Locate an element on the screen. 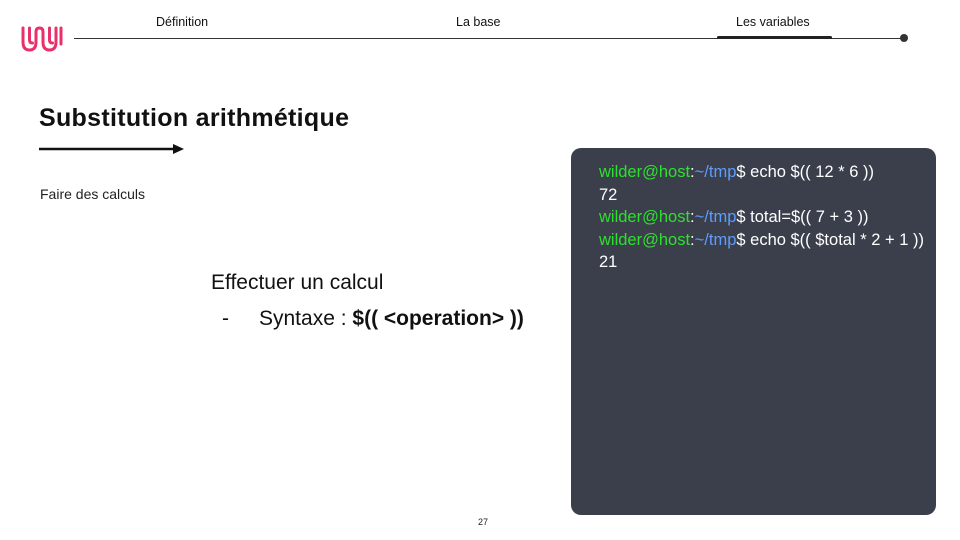 The height and width of the screenshot is (540, 960). terminal-command-line: wilder@host:~/tmp$ total=$(( 7 + 3 )) is located at coordinates (761, 217).